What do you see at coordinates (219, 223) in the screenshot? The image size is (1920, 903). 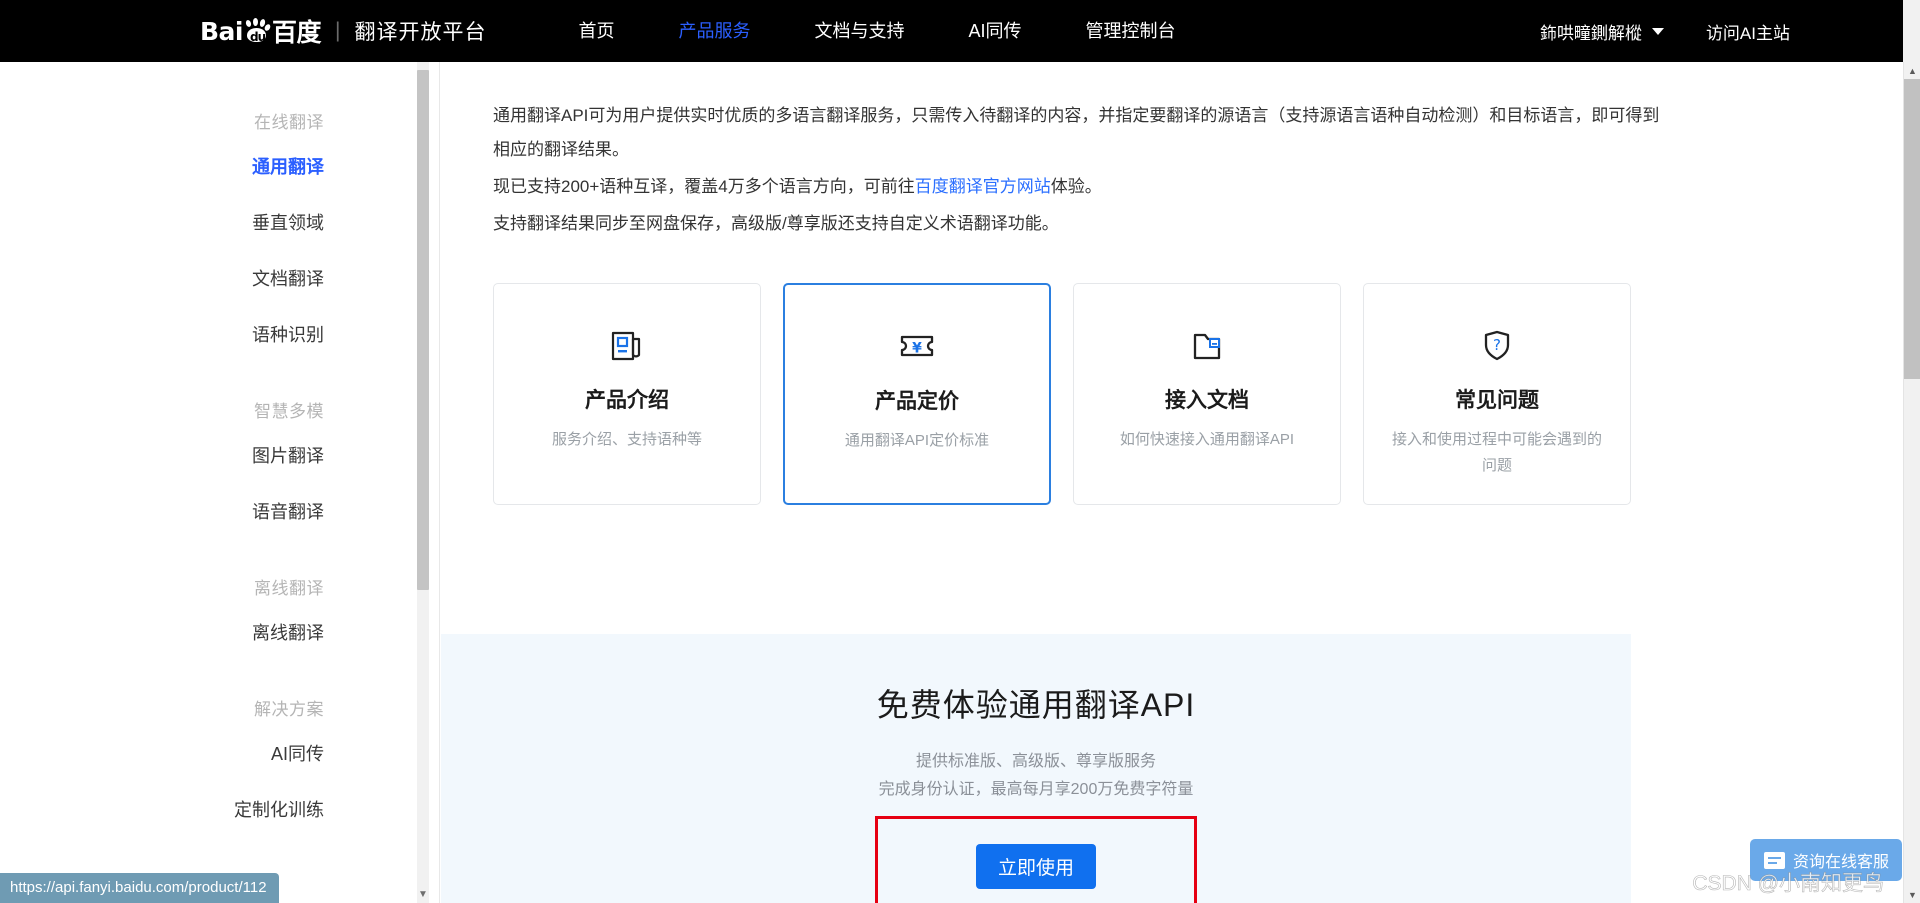 I see `sidebar-item-vertical-domain: 垂直领域` at bounding box center [219, 223].